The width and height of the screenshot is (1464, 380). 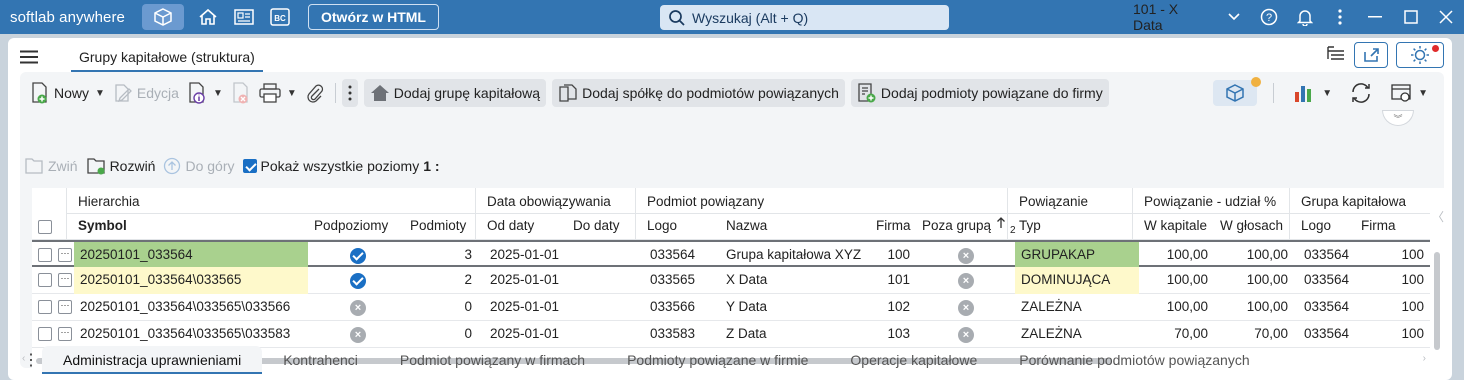 I want to click on kebab-icon, so click(x=1339, y=17).